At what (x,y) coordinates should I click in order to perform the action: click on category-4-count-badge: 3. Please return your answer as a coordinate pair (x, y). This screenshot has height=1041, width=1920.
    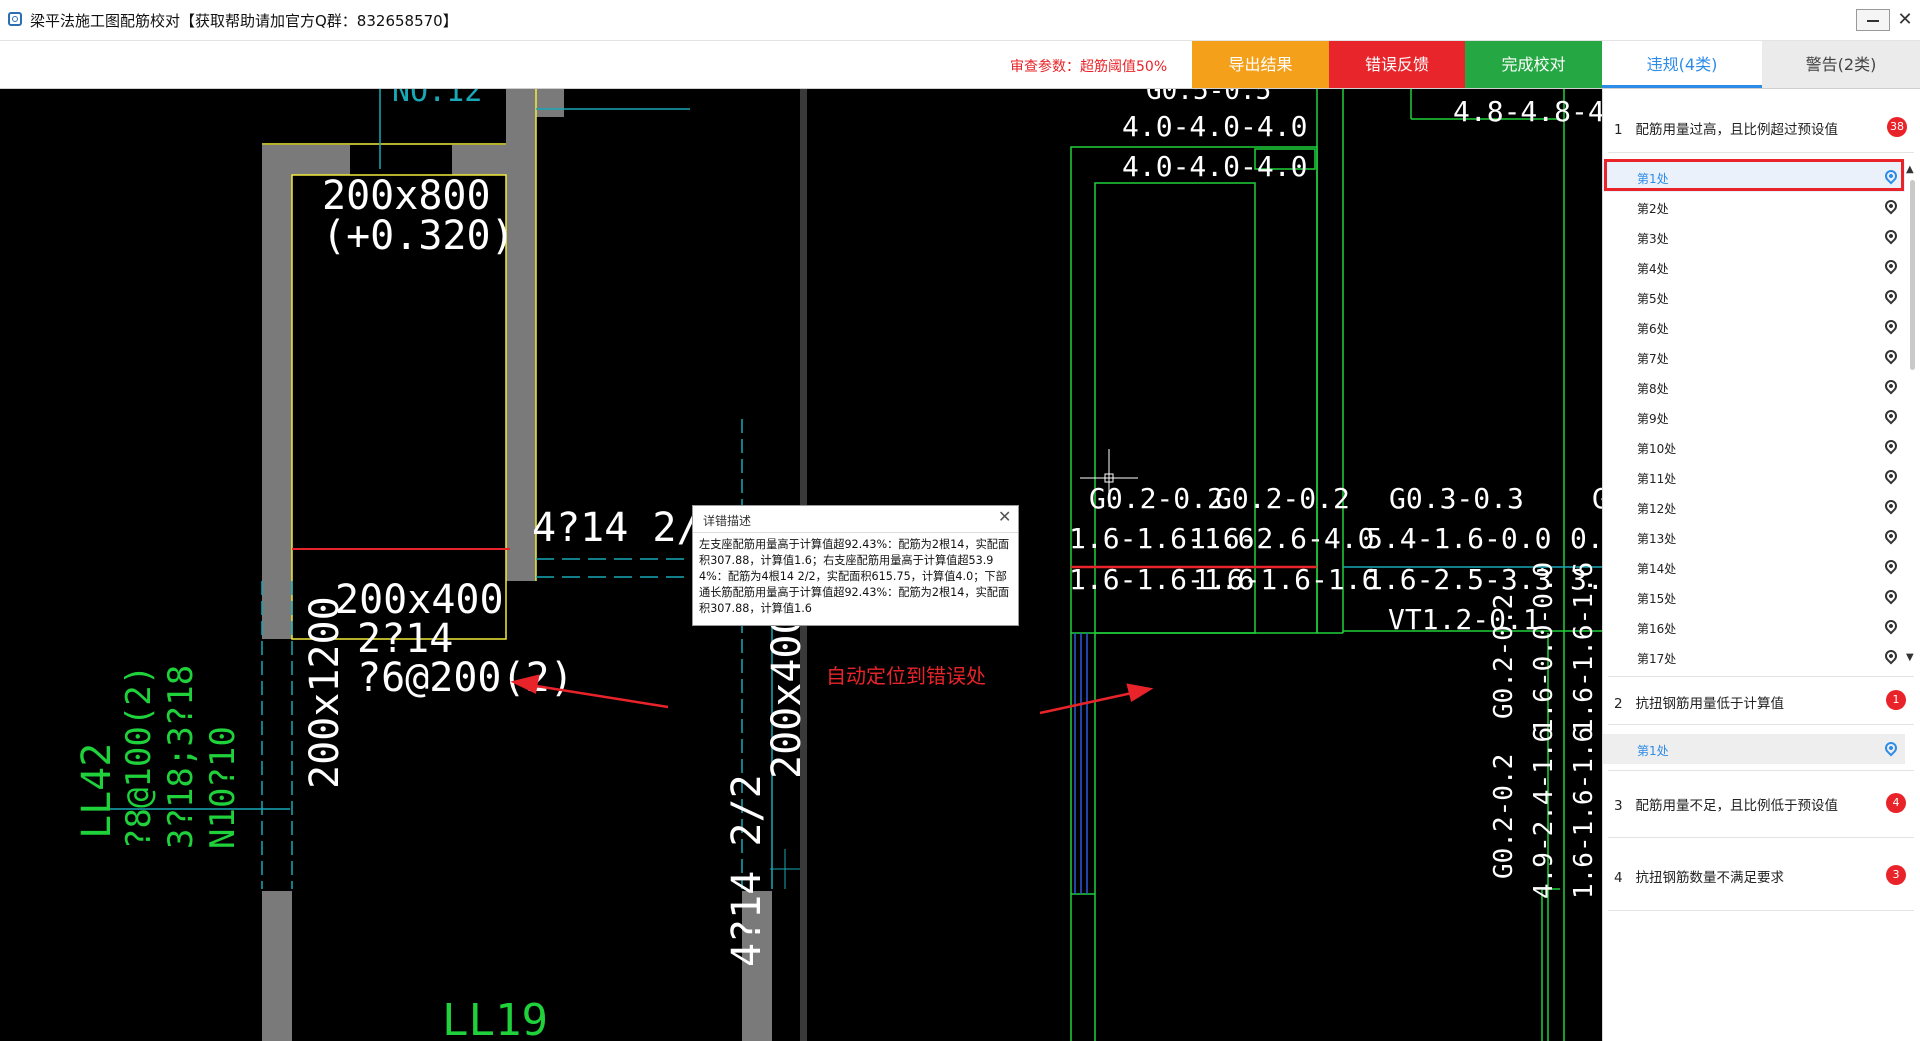
    Looking at the image, I should click on (1896, 875).